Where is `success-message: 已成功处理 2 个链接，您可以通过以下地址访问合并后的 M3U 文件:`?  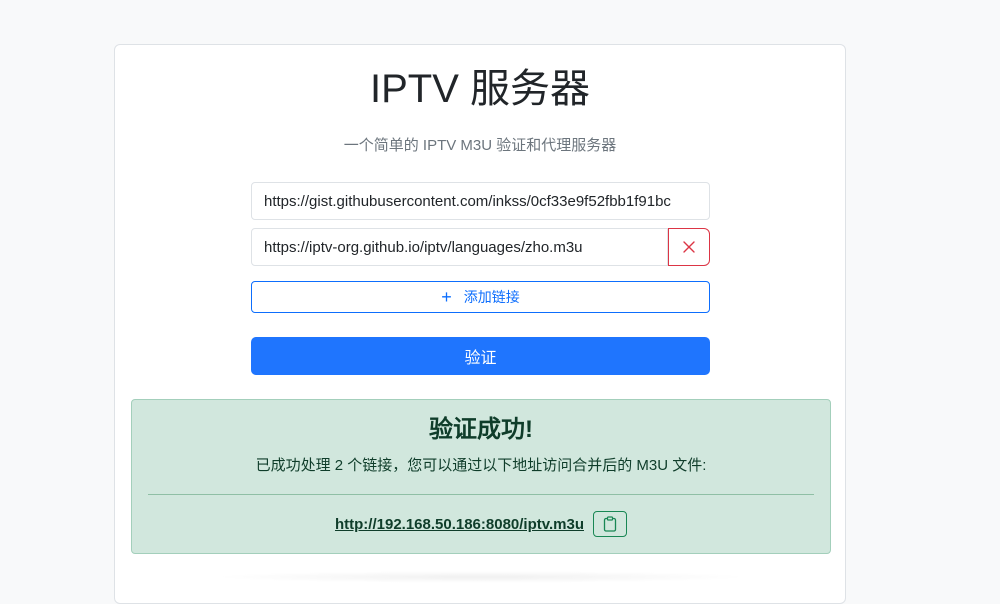
success-message: 已成功处理 2 个链接，您可以通过以下地址访问合并后的 M3U 文件: is located at coordinates (481, 465).